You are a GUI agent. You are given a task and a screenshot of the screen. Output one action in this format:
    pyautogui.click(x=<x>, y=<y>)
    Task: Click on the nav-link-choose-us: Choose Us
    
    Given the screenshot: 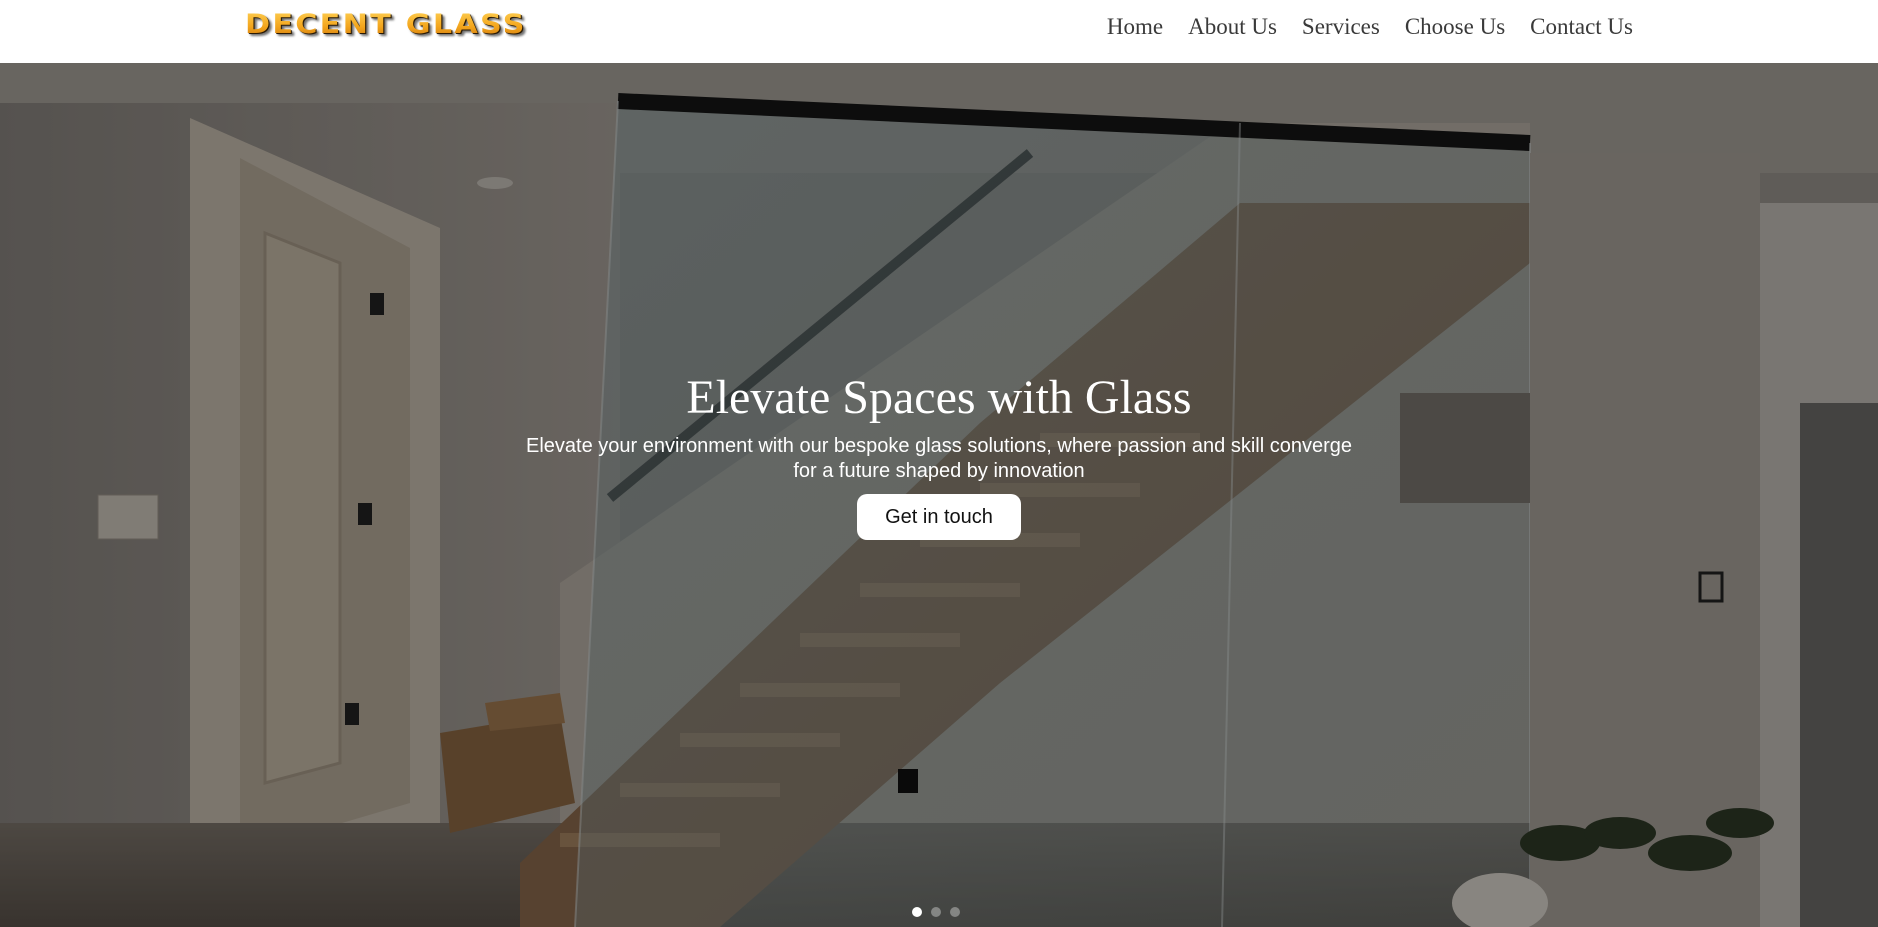 What is the action you would take?
    pyautogui.click(x=1455, y=27)
    